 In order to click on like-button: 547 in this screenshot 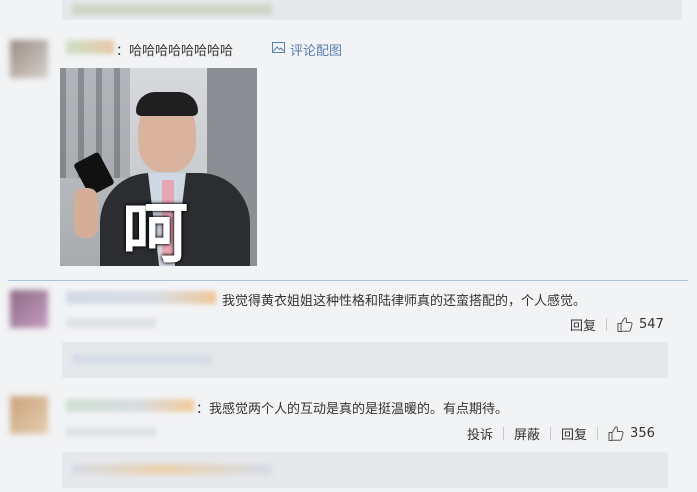, I will do `click(640, 324)`.